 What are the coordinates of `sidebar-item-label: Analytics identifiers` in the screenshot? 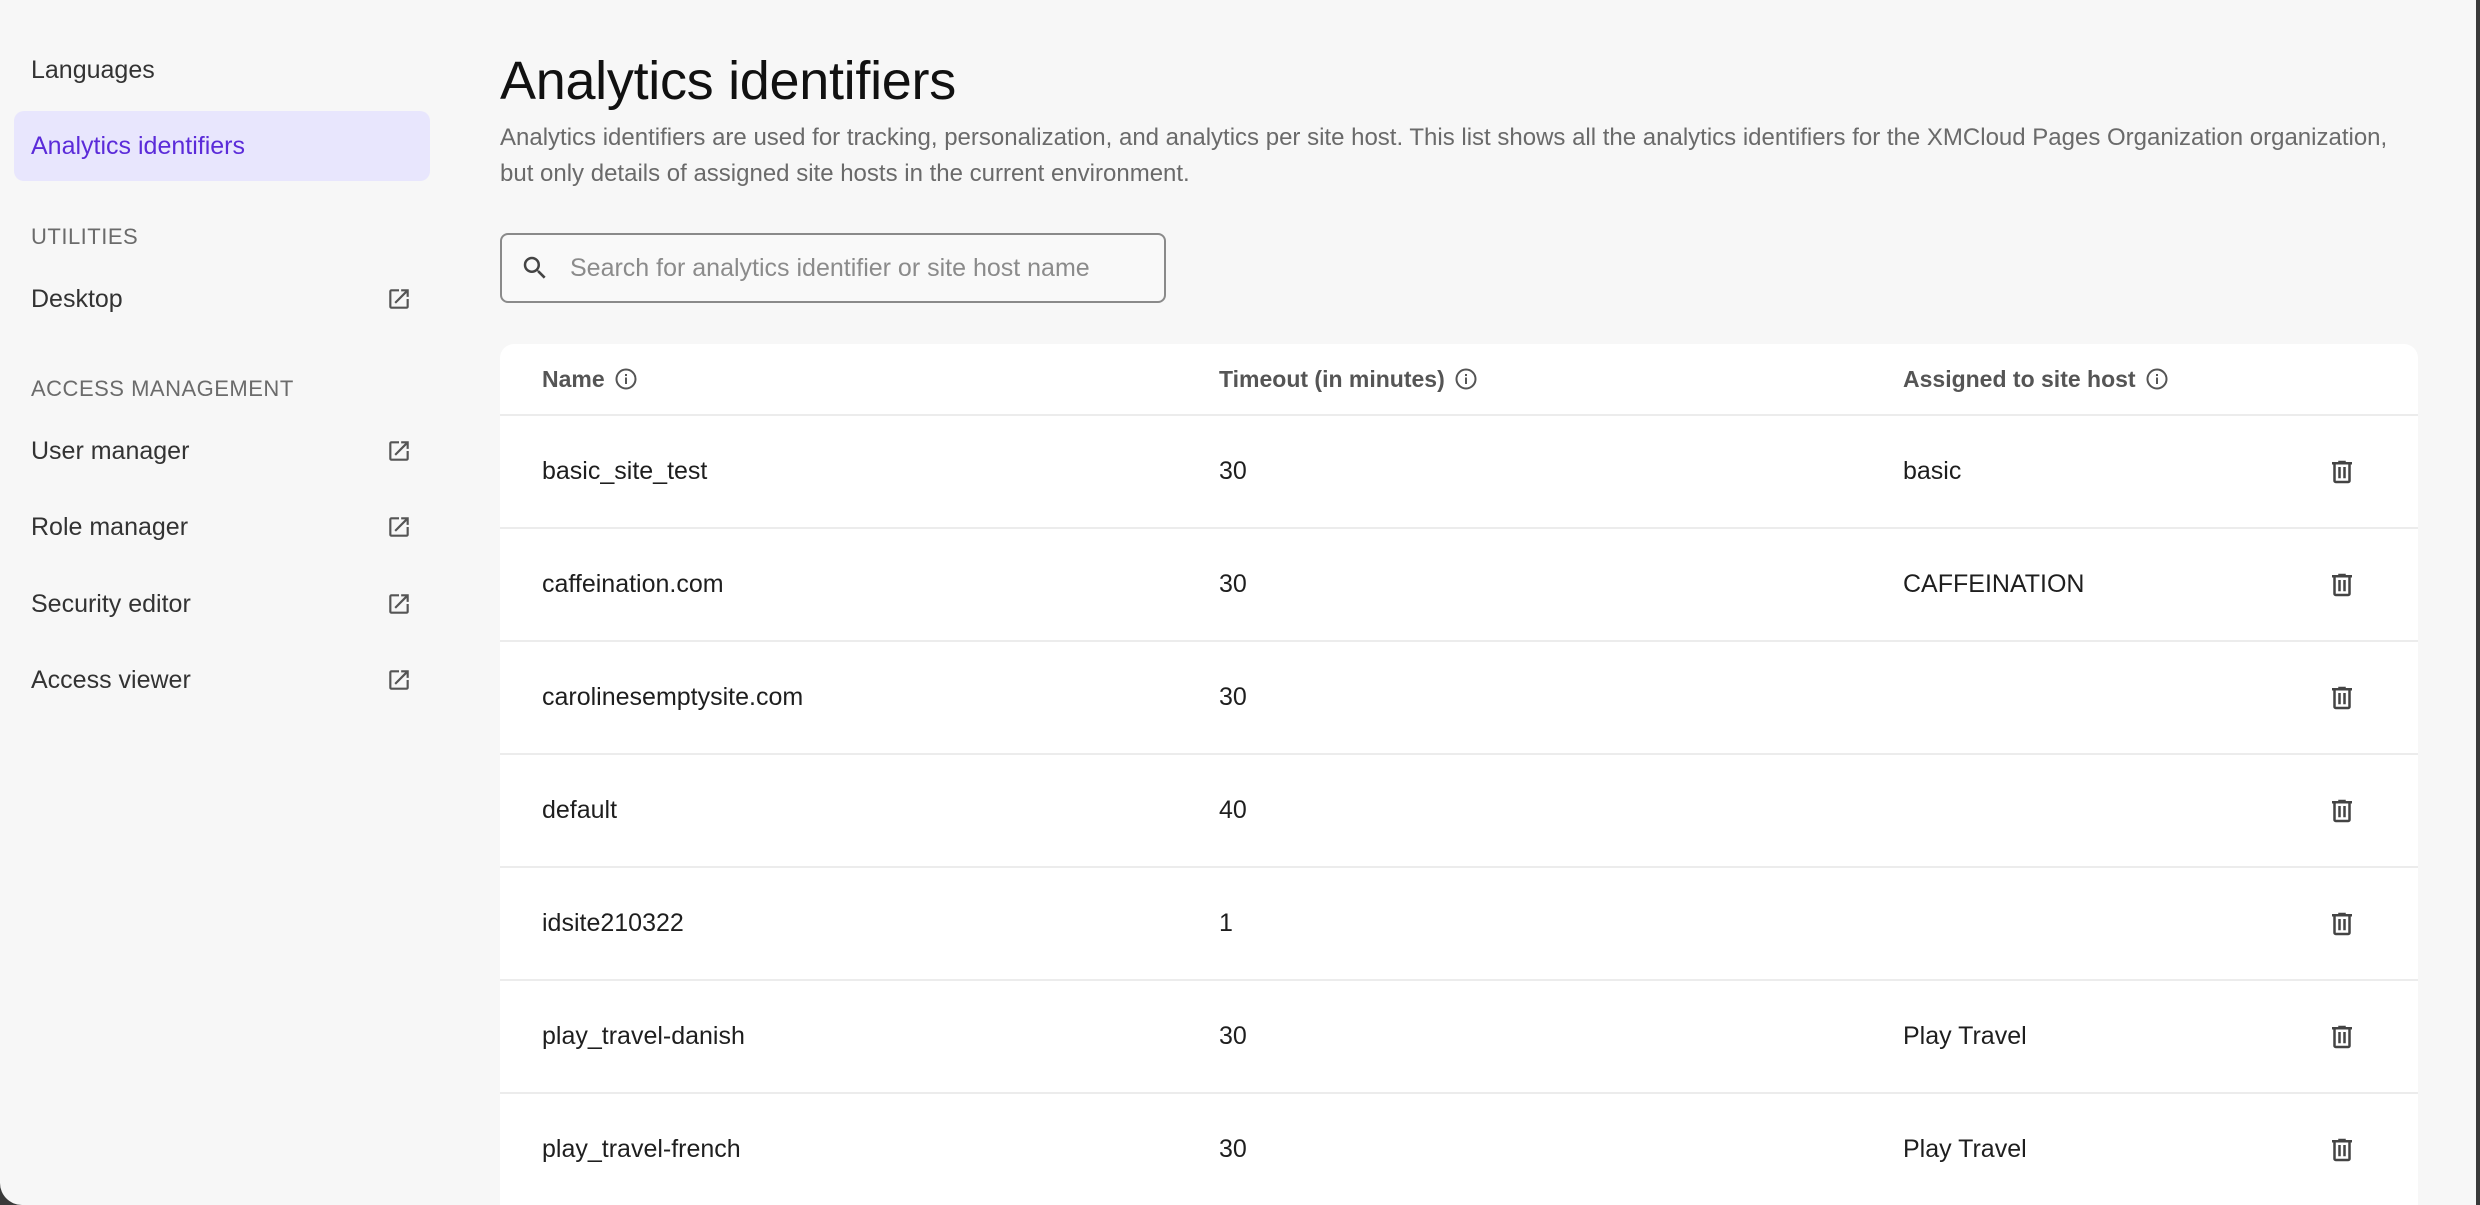 It's located at (138, 145).